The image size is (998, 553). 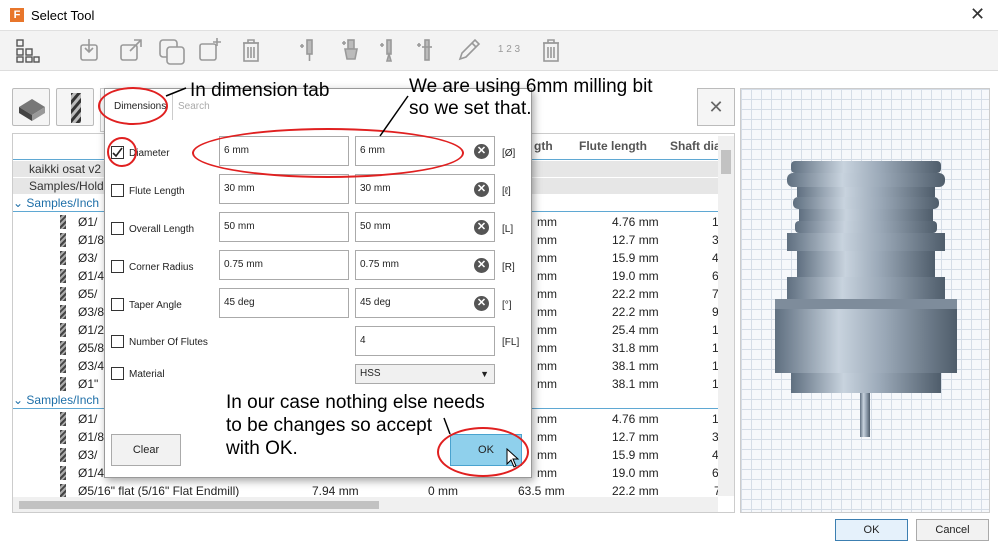 I want to click on annotation-bit-note-1: We are using 6mm milling bit, so click(x=531, y=86).